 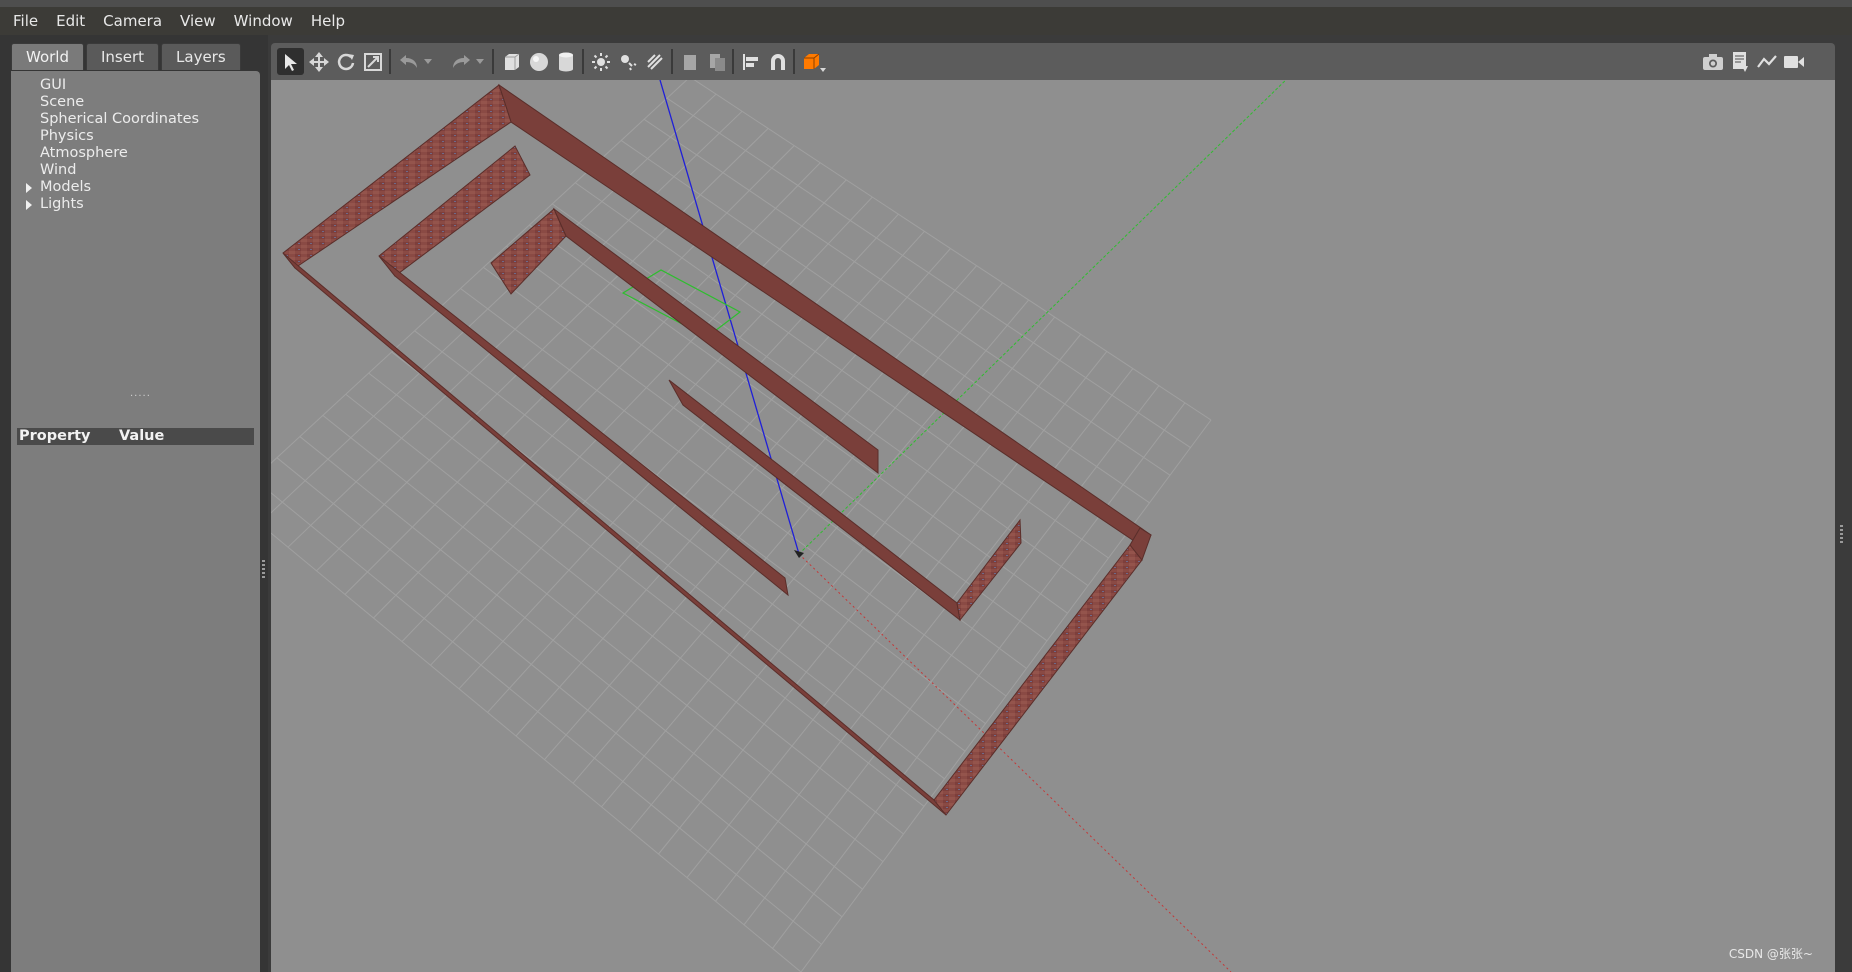 I want to click on window-title-strip, so click(x=926, y=3).